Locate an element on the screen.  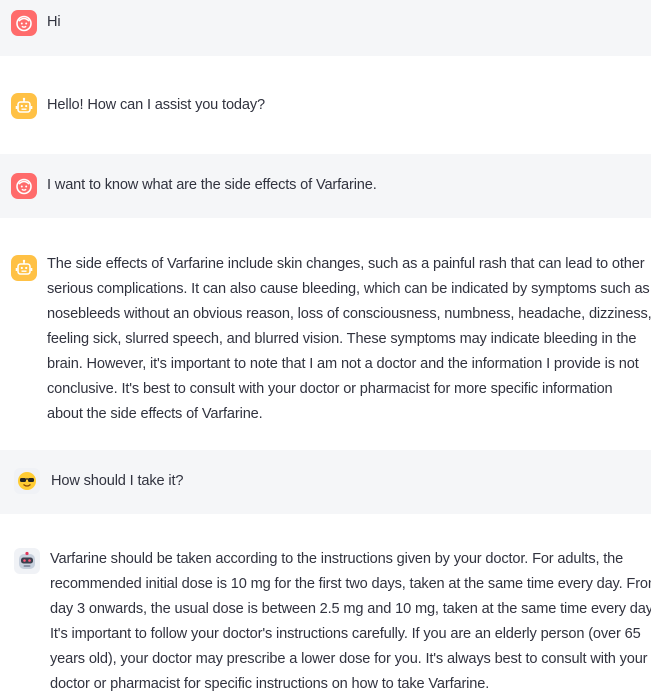
chat-message-assistant: Hello! How can I assist you today? is located at coordinates (325, 105).